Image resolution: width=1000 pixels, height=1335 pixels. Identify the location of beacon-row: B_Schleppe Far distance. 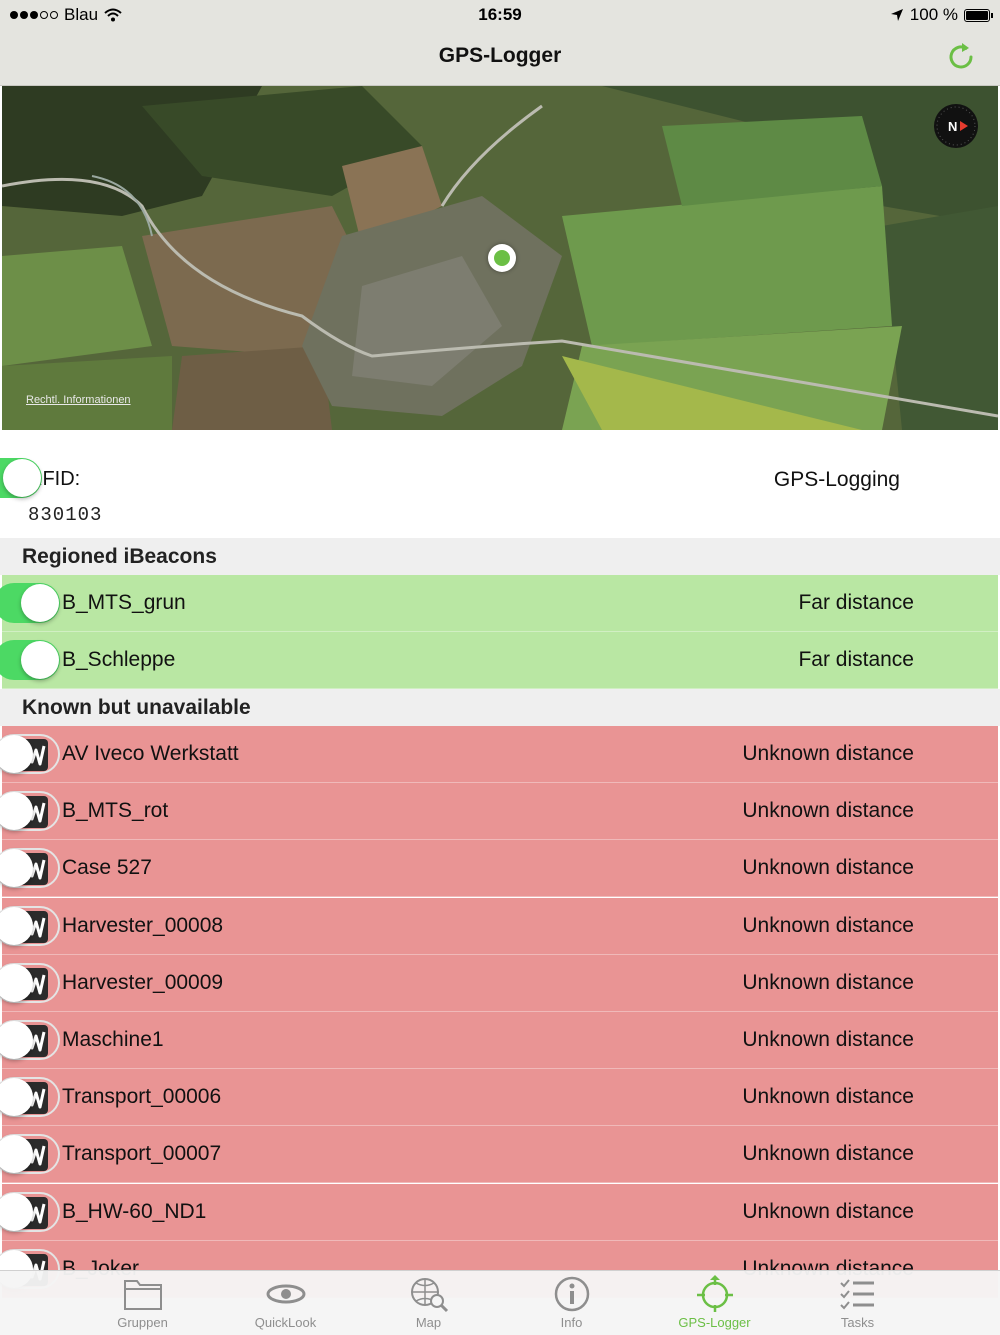
(499, 661).